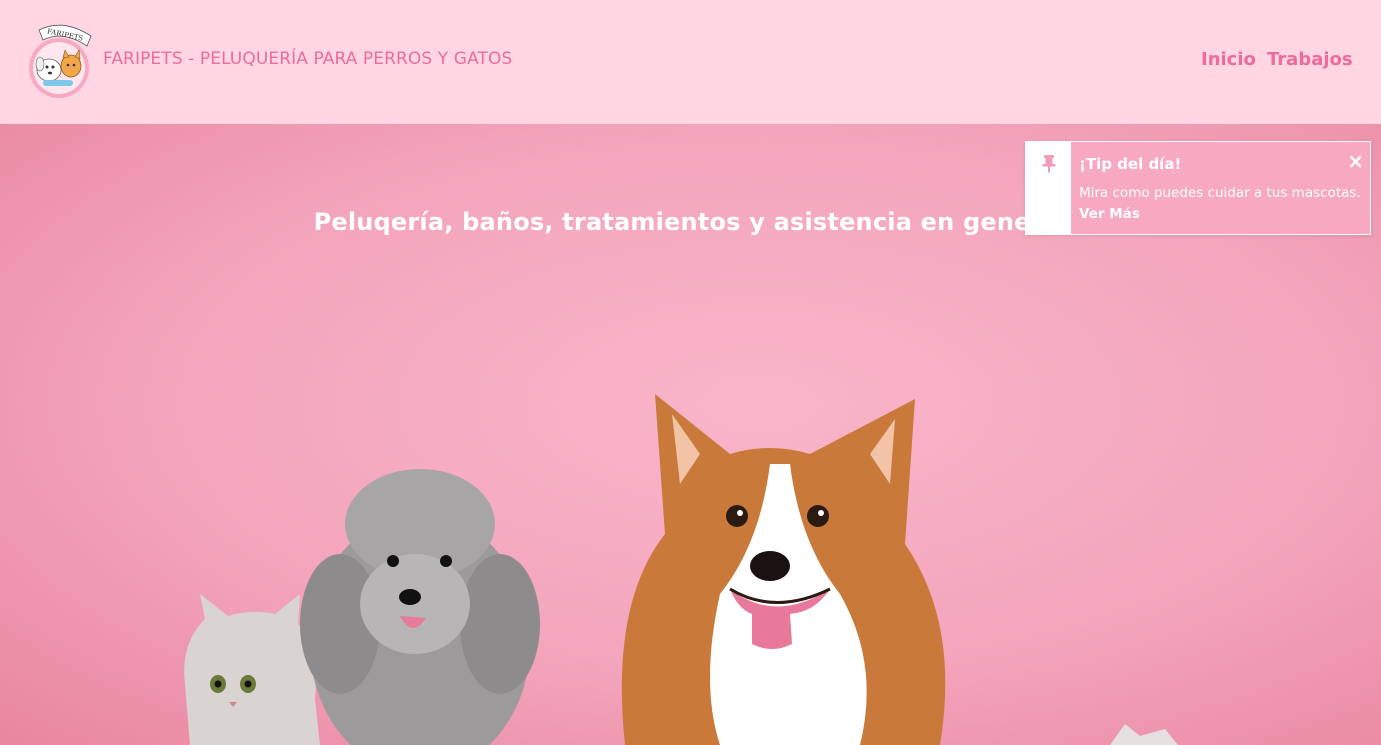 The width and height of the screenshot is (1381, 745). Describe the element at coordinates (1049, 164) in the screenshot. I see `pin-icon` at that location.